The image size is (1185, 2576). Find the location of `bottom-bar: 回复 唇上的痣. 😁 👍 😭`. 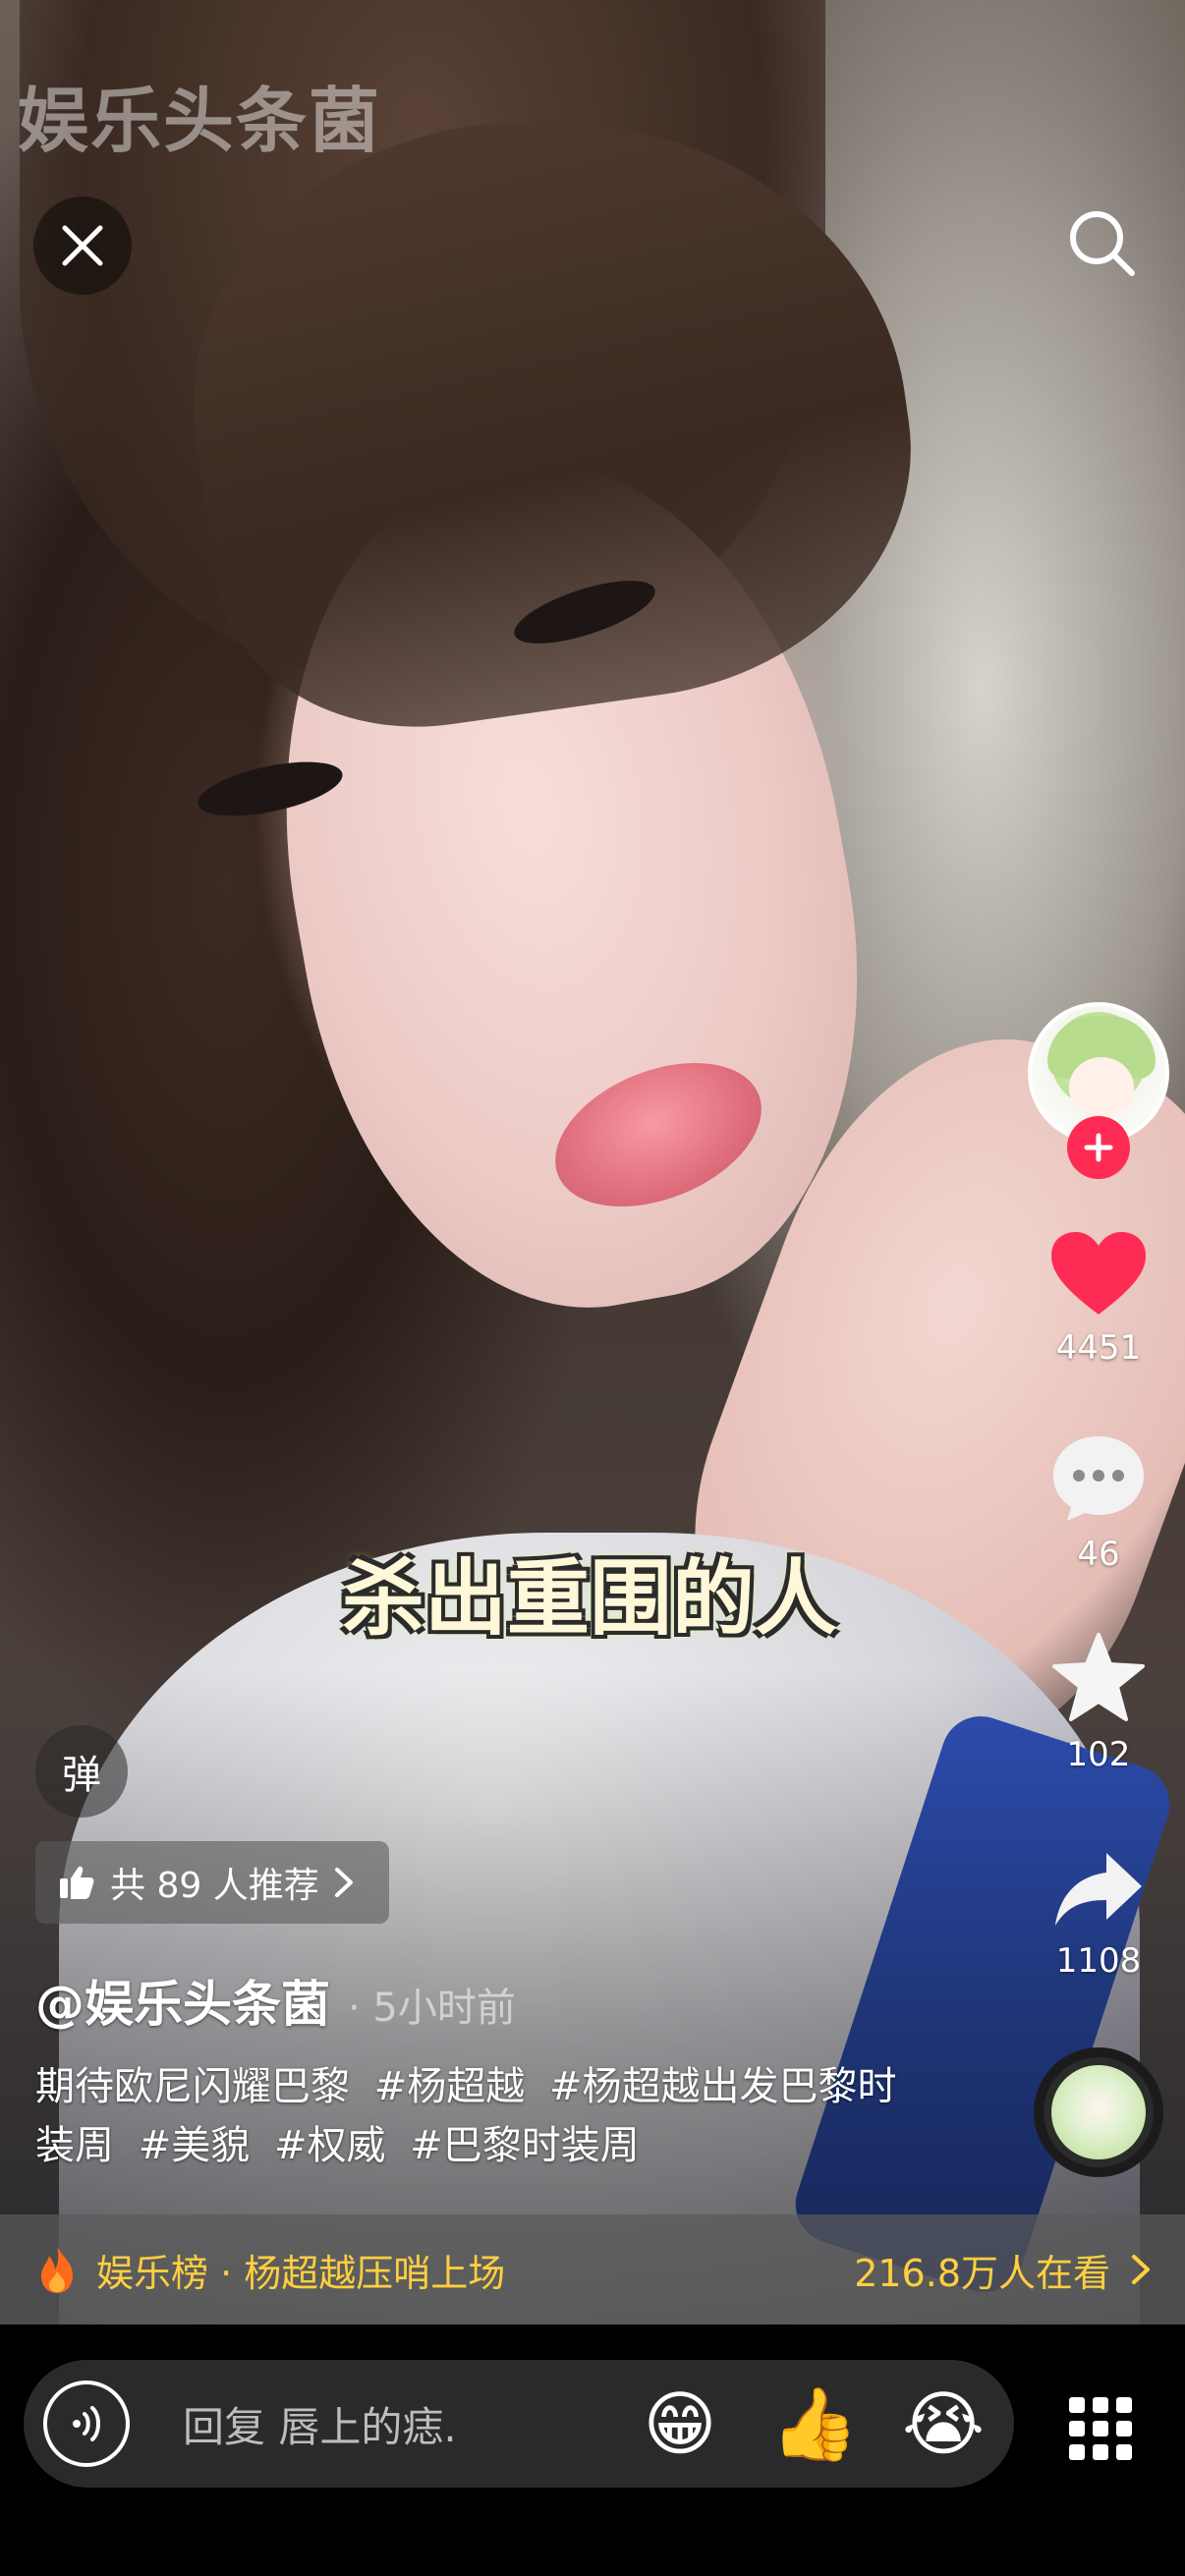

bottom-bar: 回复 唇上的痣. 😁 👍 😭 is located at coordinates (592, 2450).